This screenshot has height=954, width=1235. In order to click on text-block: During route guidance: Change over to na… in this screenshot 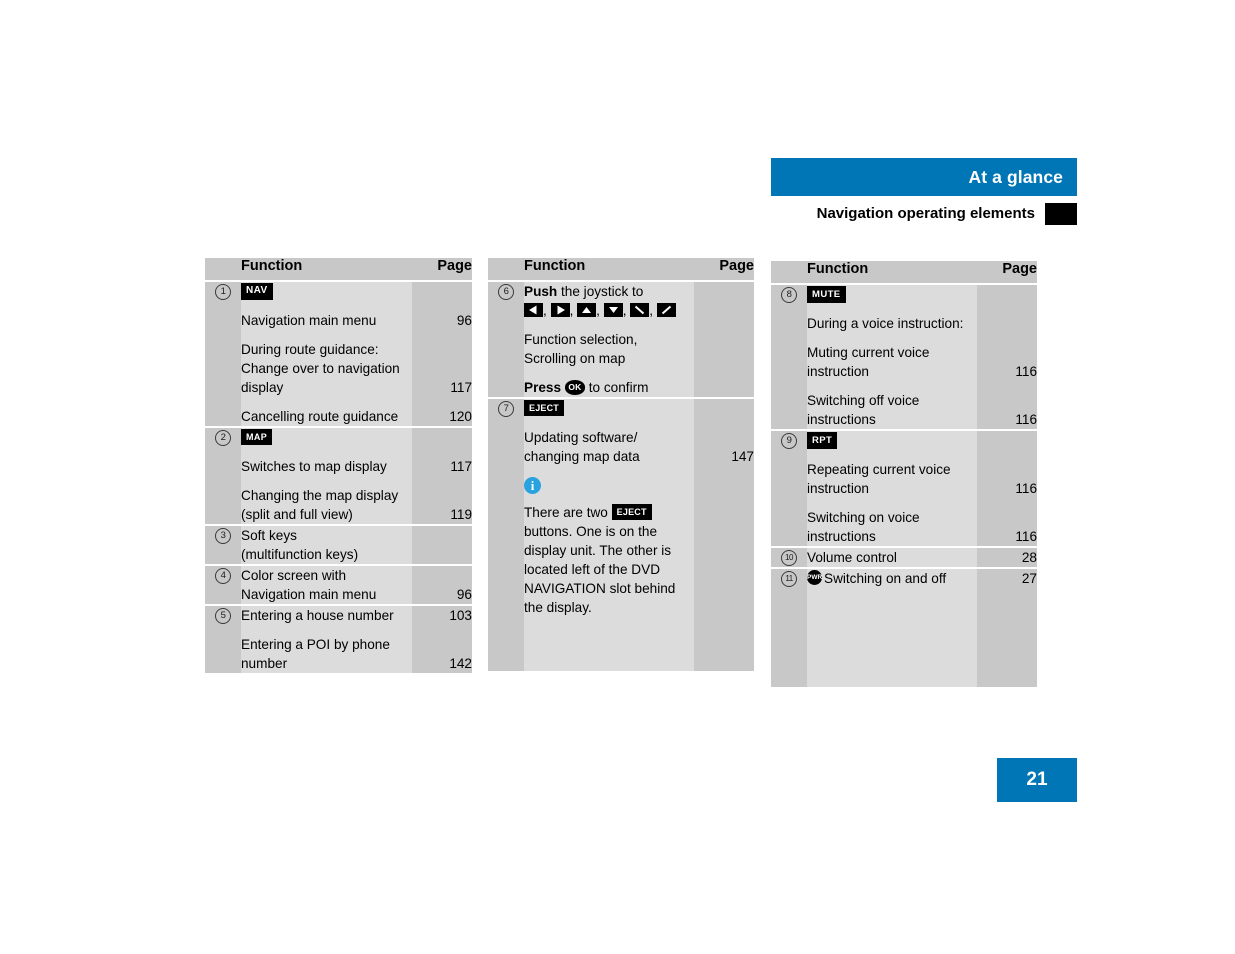, I will do `click(326, 368)`.